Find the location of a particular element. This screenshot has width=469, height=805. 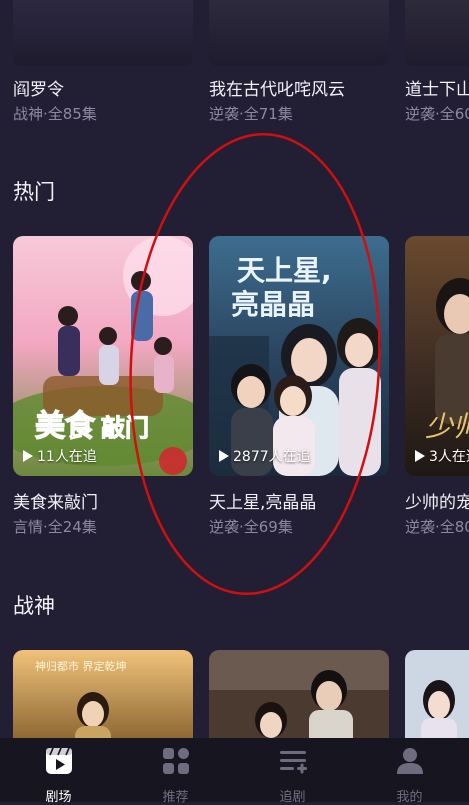

drama-card: 少帅 3人在追 少帅的宠妻 逆袭·全80集 is located at coordinates (437, 386).